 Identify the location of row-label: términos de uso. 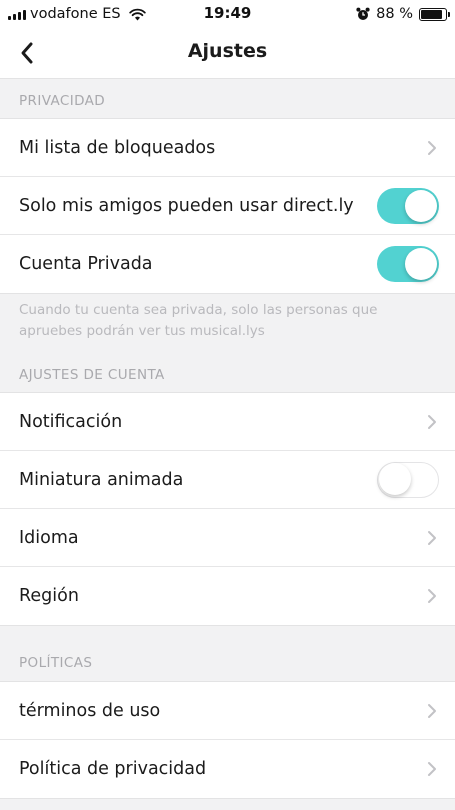
(90, 710).